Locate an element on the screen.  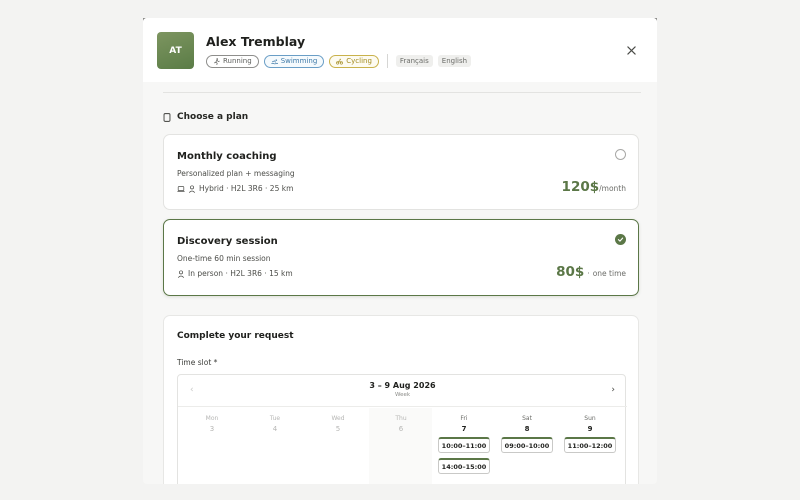
time-slot-fri-1: 10:00–11:00 is located at coordinates (464, 445).